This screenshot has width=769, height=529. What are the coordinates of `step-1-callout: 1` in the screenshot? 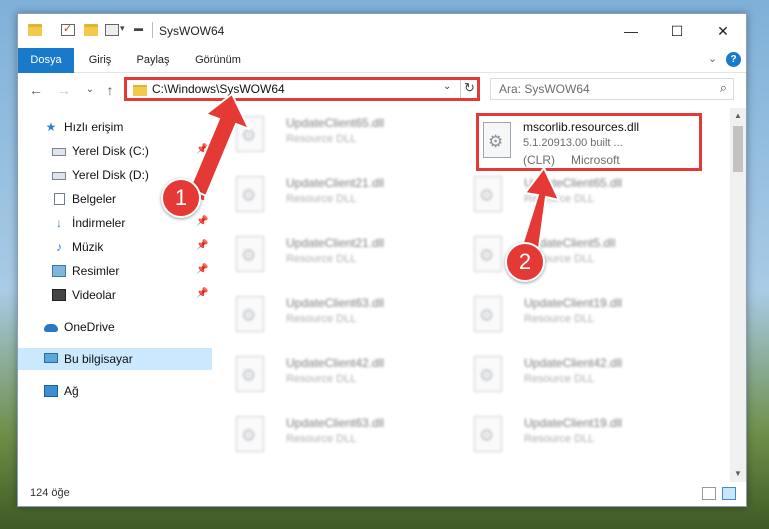 It's located at (181, 198).